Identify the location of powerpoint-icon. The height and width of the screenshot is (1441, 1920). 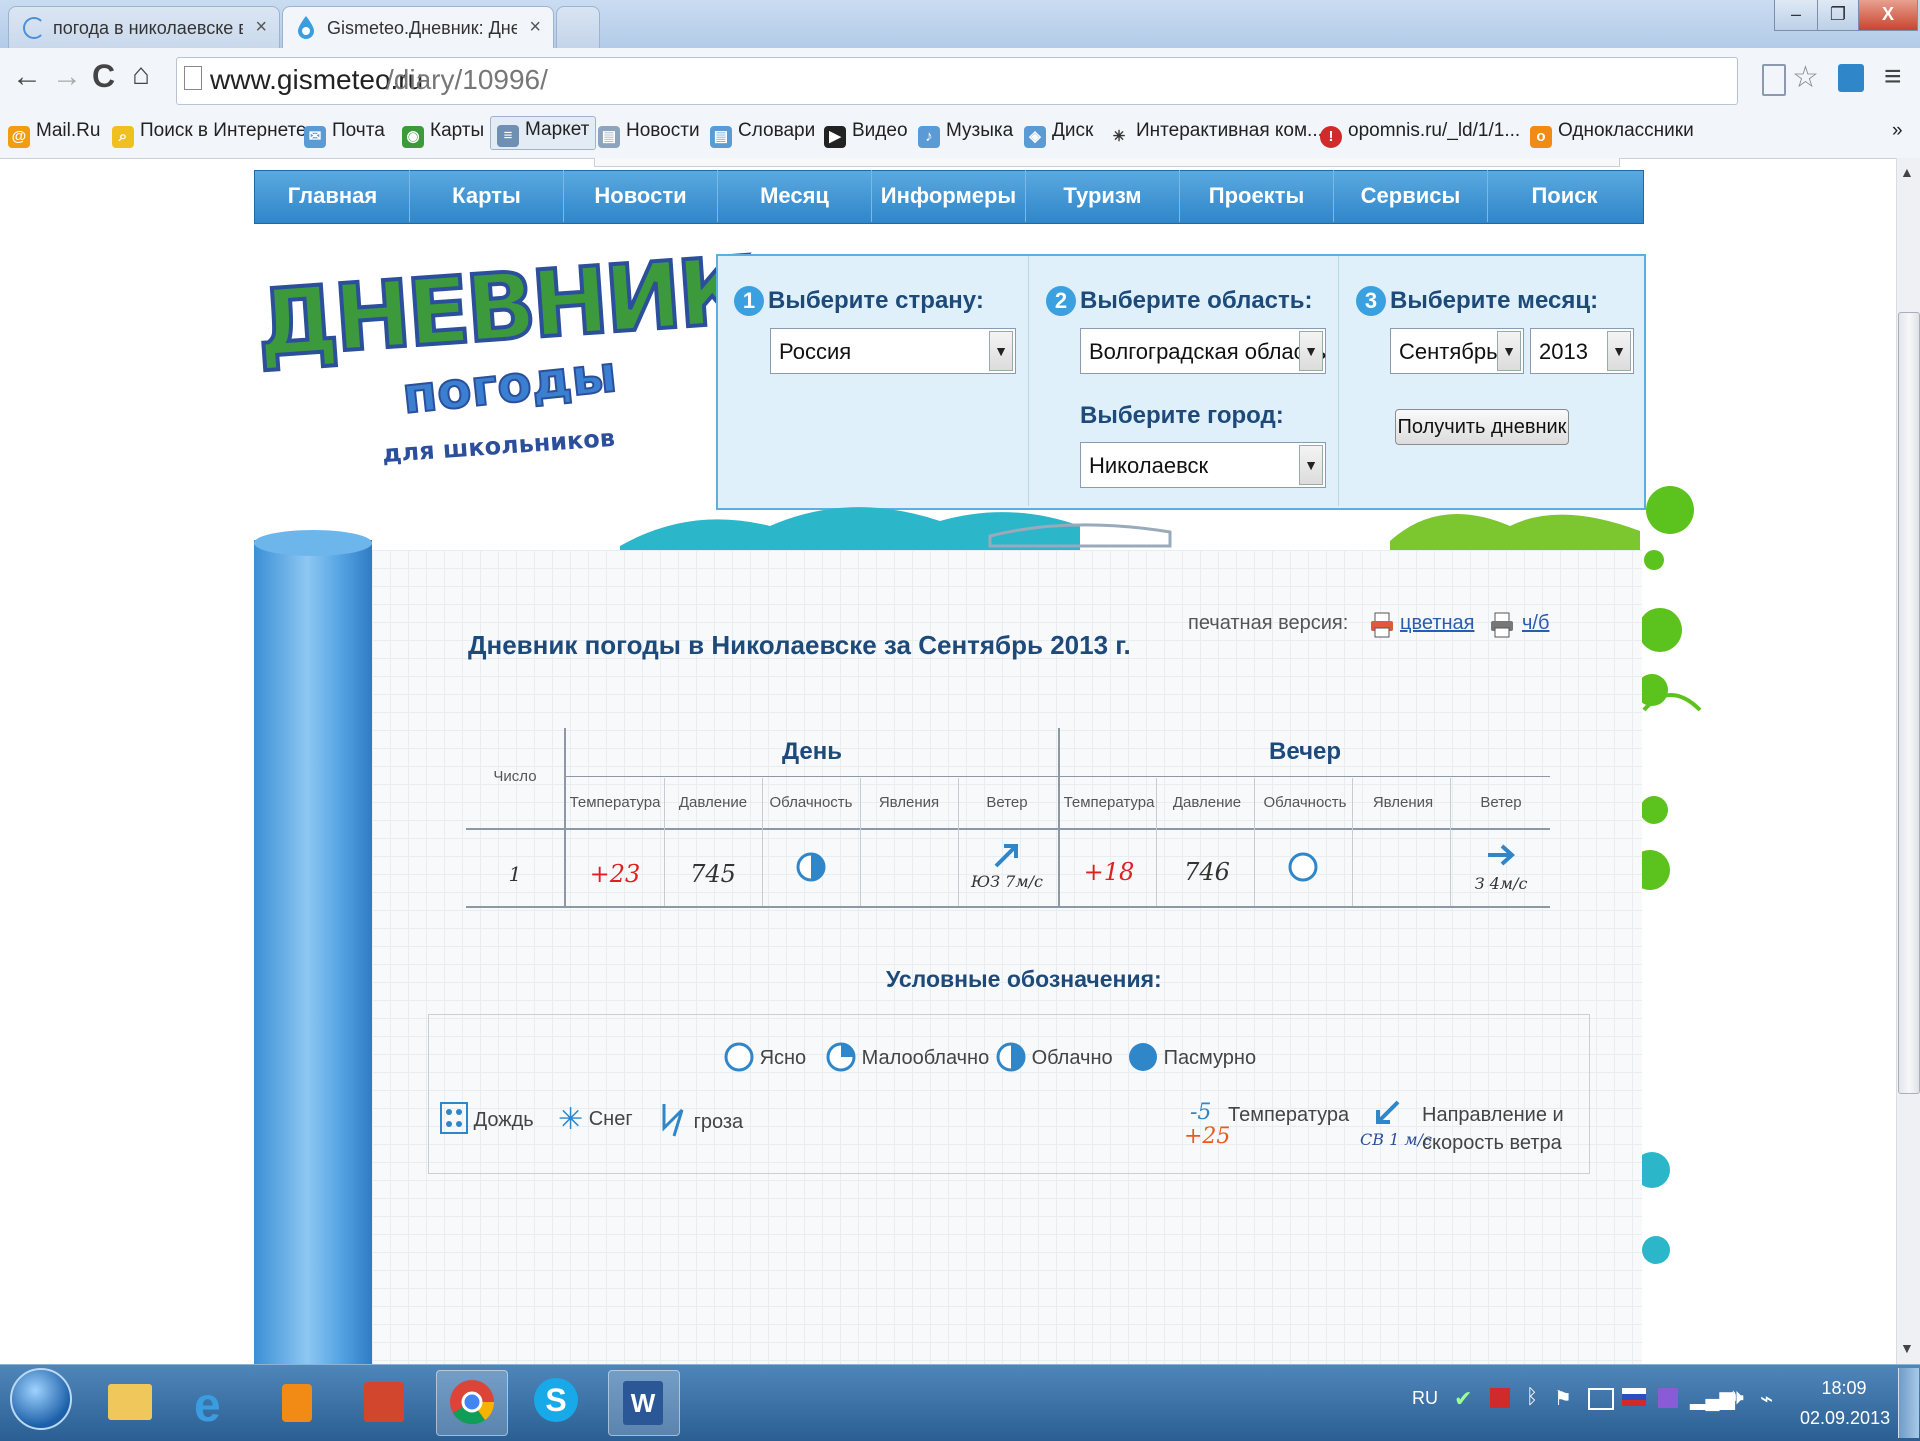
(385, 1402).